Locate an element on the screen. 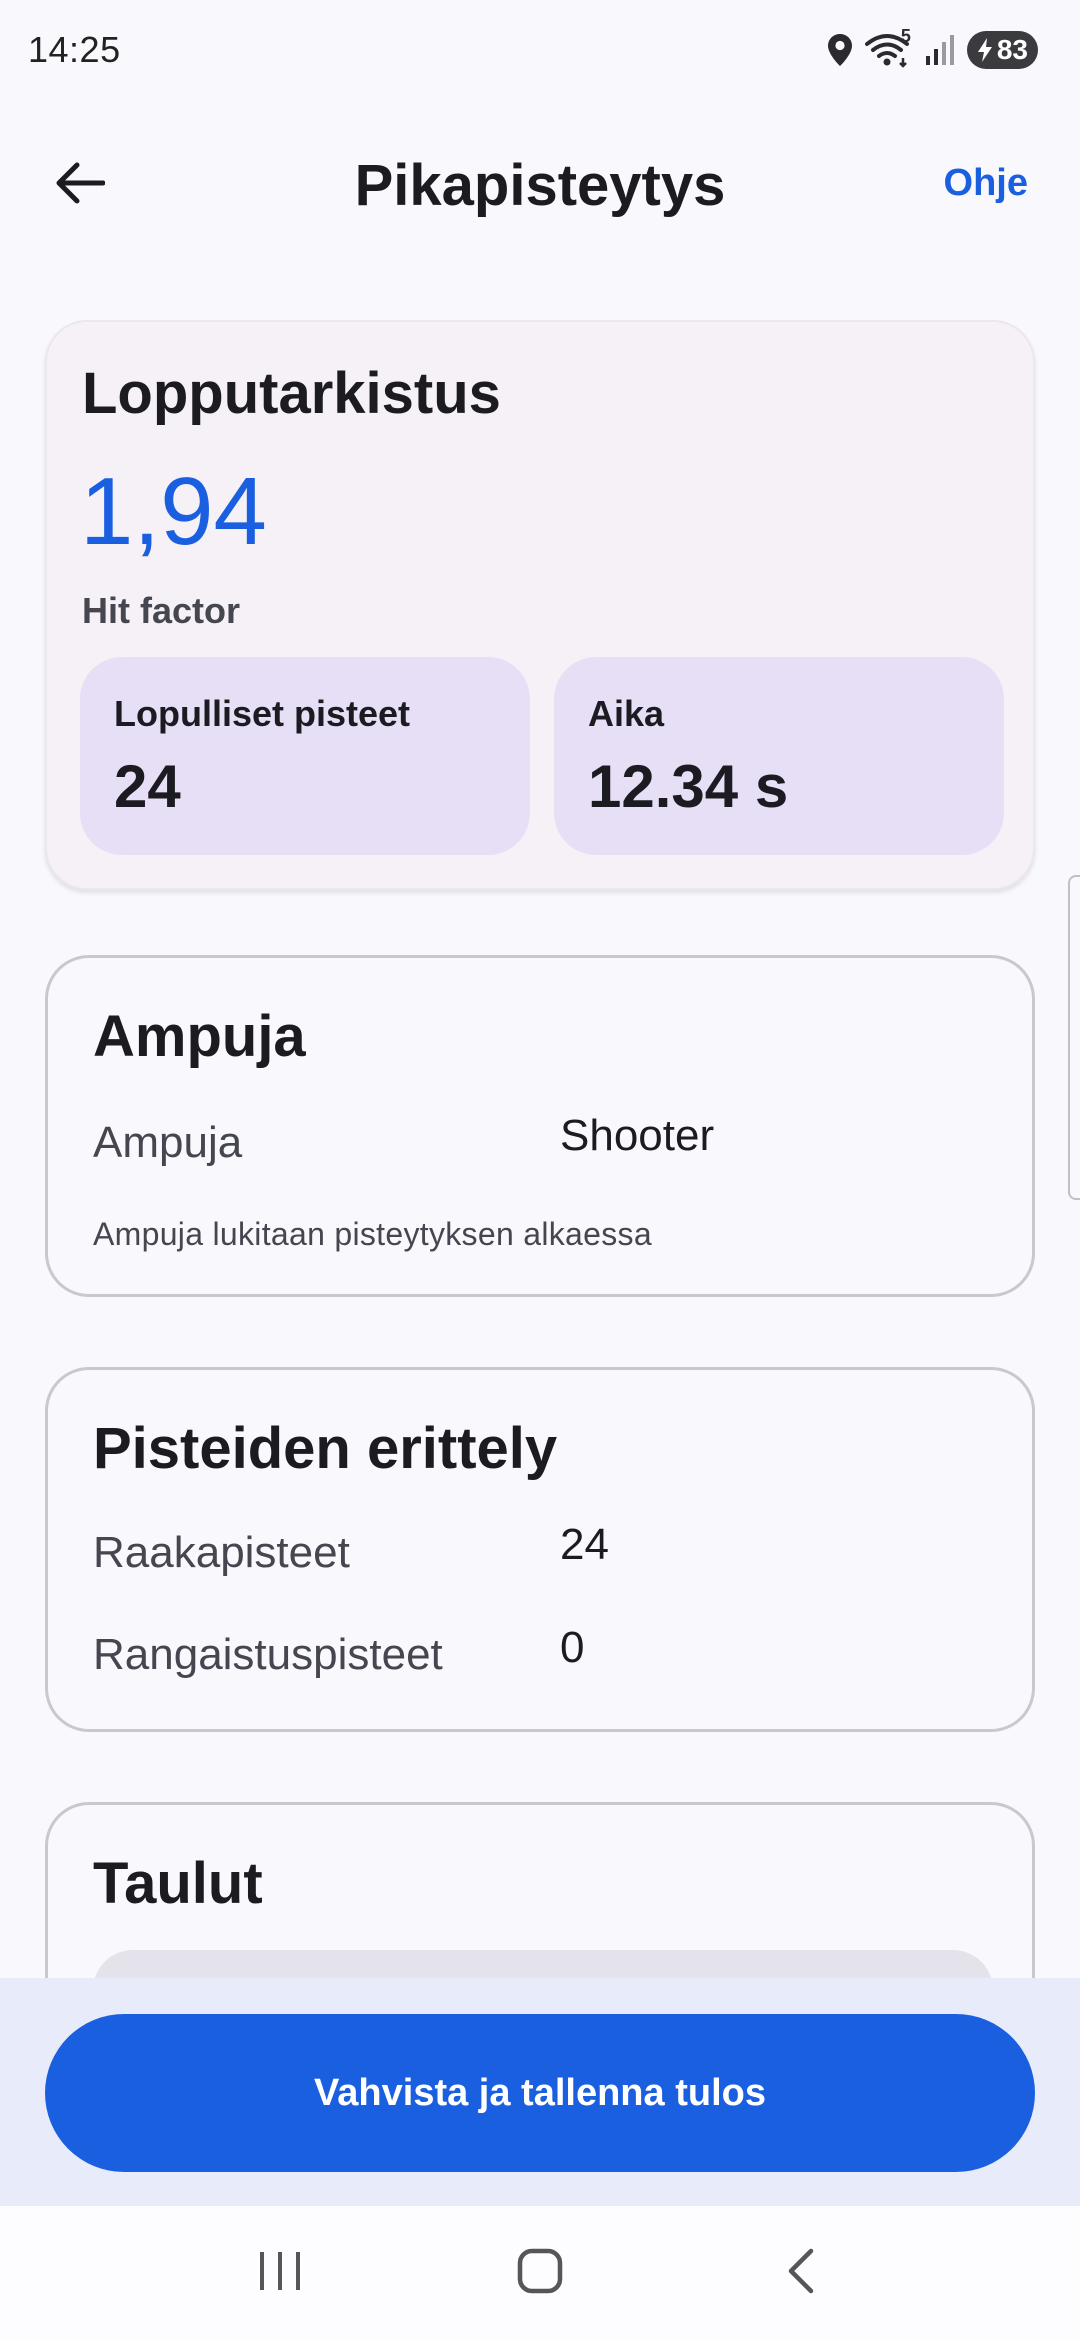 Image resolution: width=1080 pixels, height=2340 pixels. system-back-button is located at coordinates (800, 2273).